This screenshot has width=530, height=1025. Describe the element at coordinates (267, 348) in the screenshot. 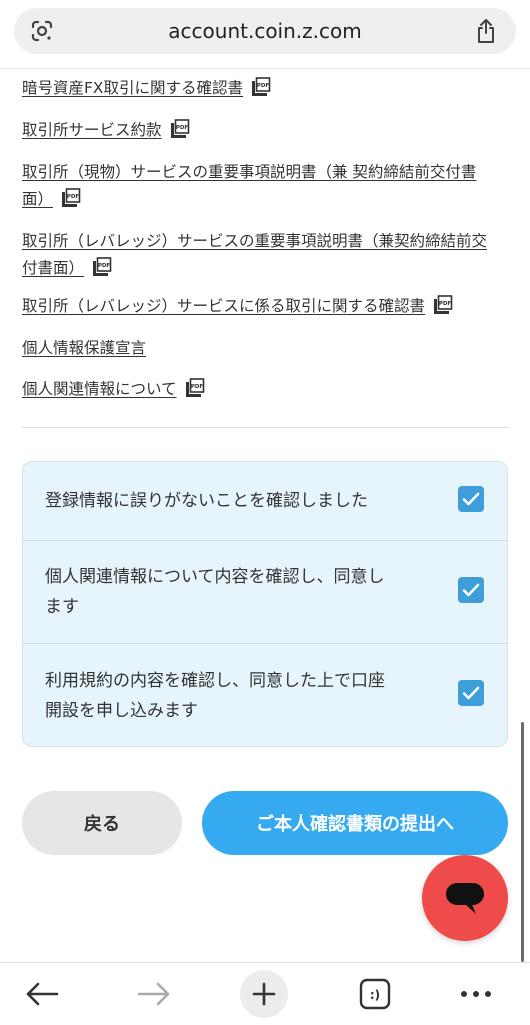

I see `doc-link-privacy-declaration: 個人情報保護宣言` at that location.